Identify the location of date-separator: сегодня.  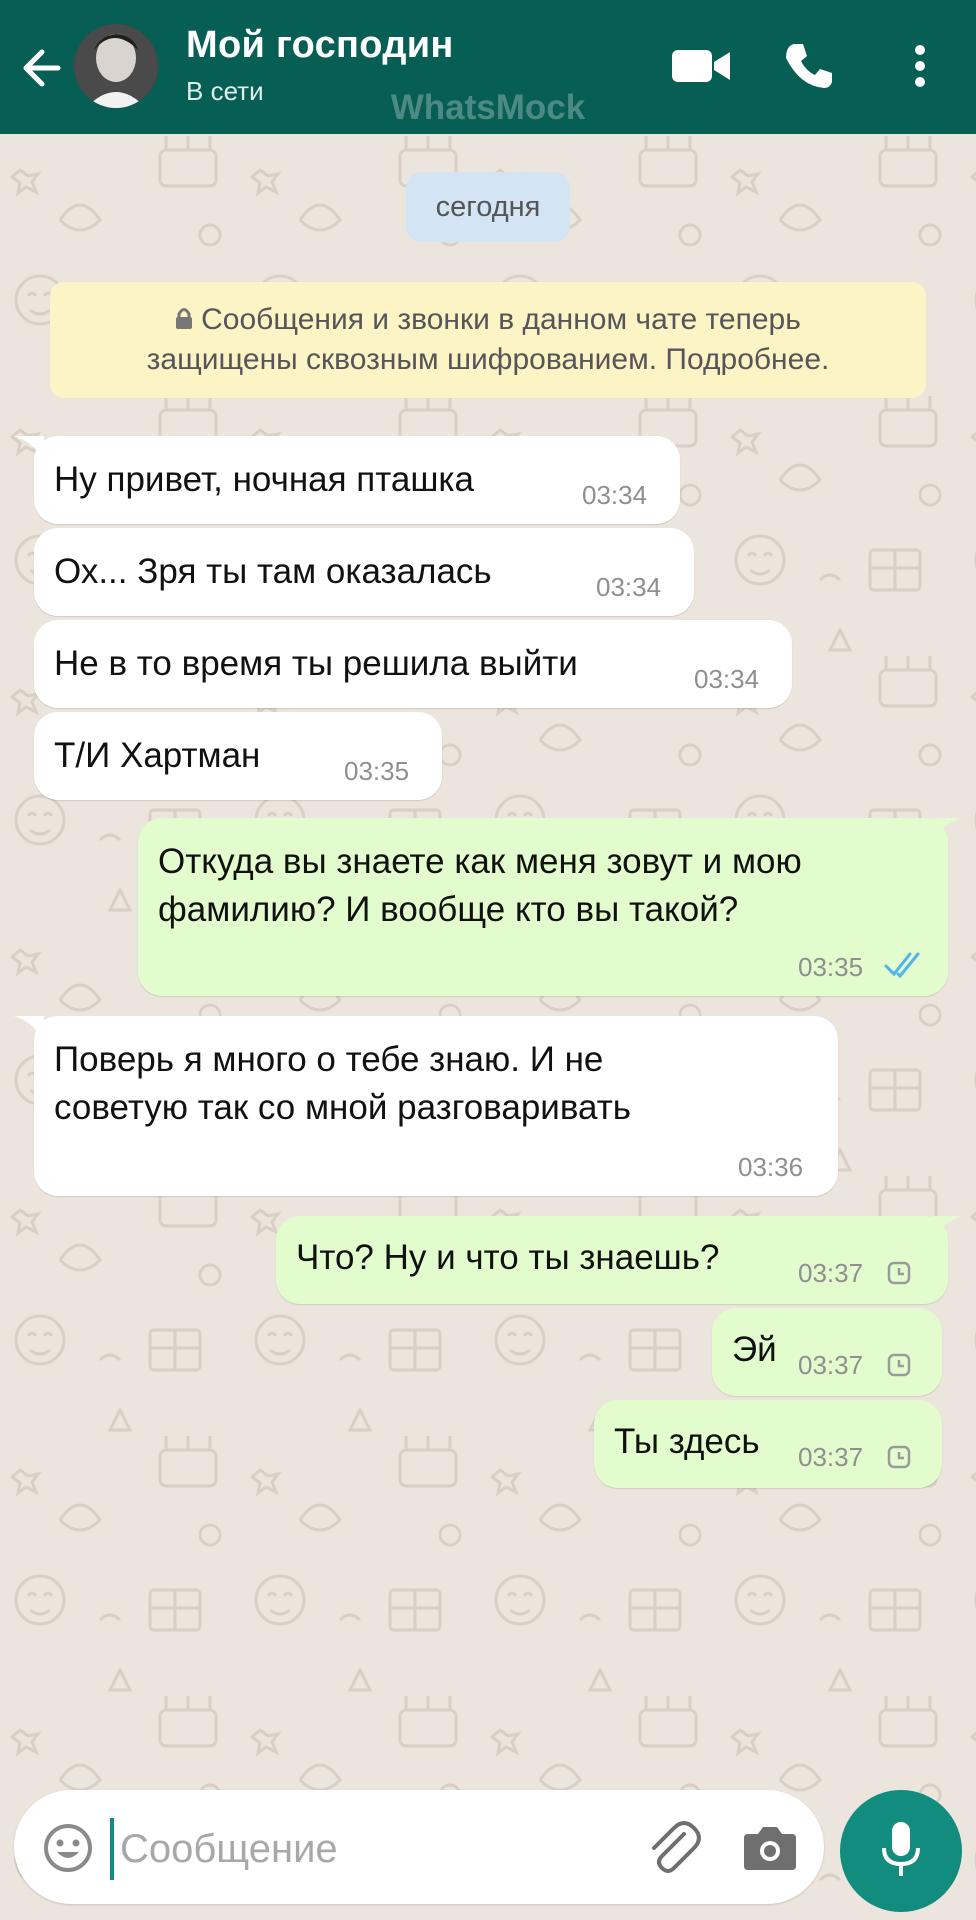
(488, 207).